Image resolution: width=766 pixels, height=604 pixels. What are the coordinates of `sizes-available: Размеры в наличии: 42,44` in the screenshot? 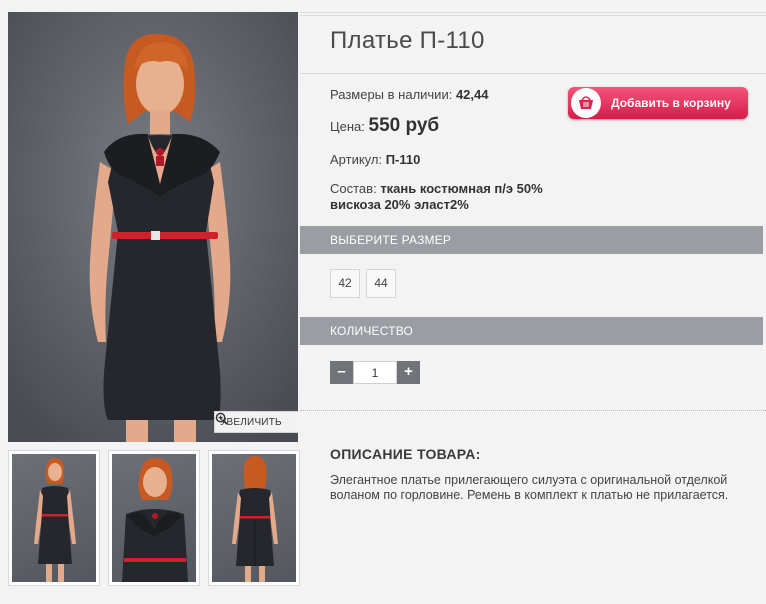 It's located at (409, 94).